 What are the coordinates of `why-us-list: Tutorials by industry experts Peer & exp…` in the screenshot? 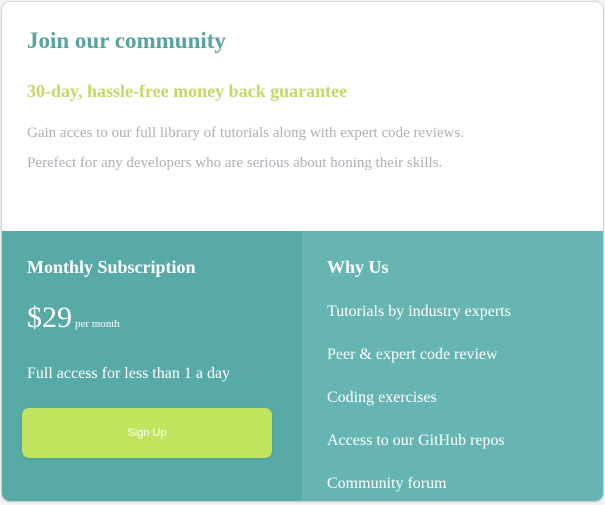 It's located at (419, 402).